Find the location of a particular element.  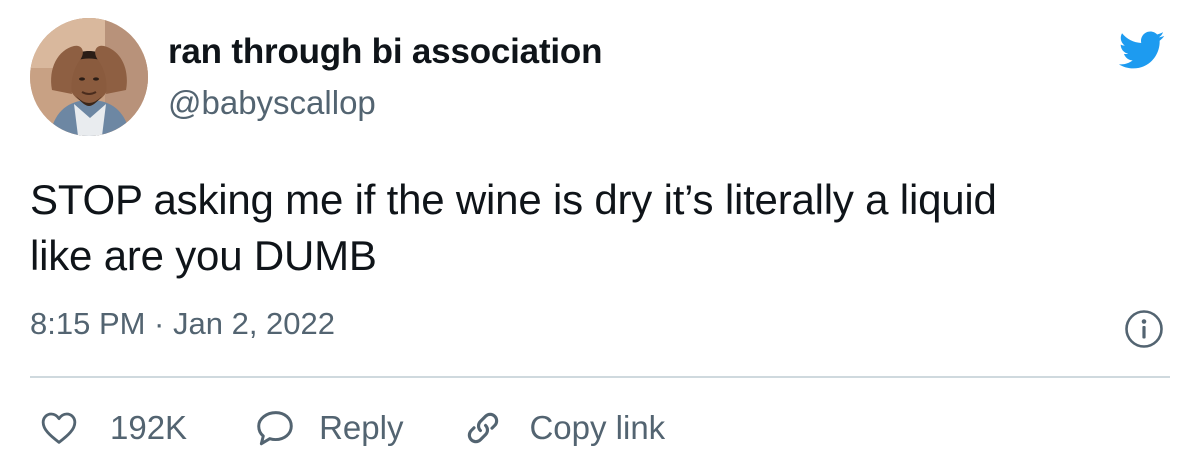

author-display-name: ran through bi association is located at coordinates (385, 52).